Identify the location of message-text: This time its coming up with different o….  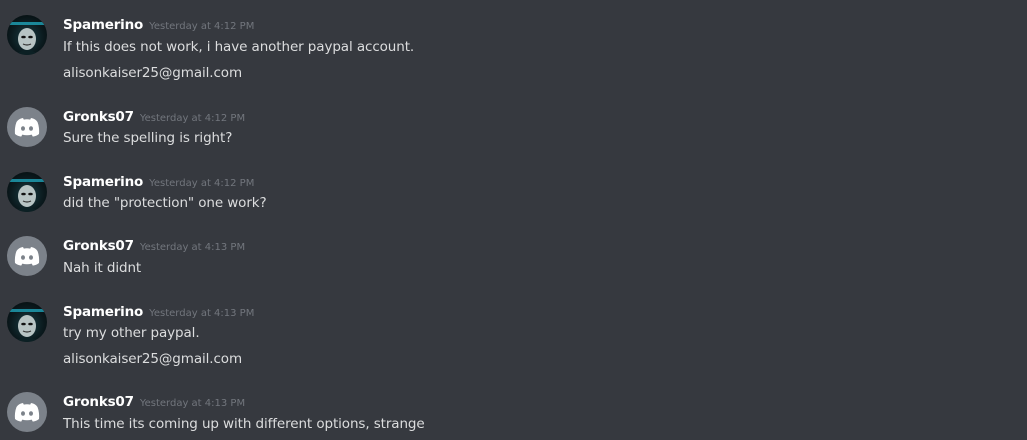
(244, 424).